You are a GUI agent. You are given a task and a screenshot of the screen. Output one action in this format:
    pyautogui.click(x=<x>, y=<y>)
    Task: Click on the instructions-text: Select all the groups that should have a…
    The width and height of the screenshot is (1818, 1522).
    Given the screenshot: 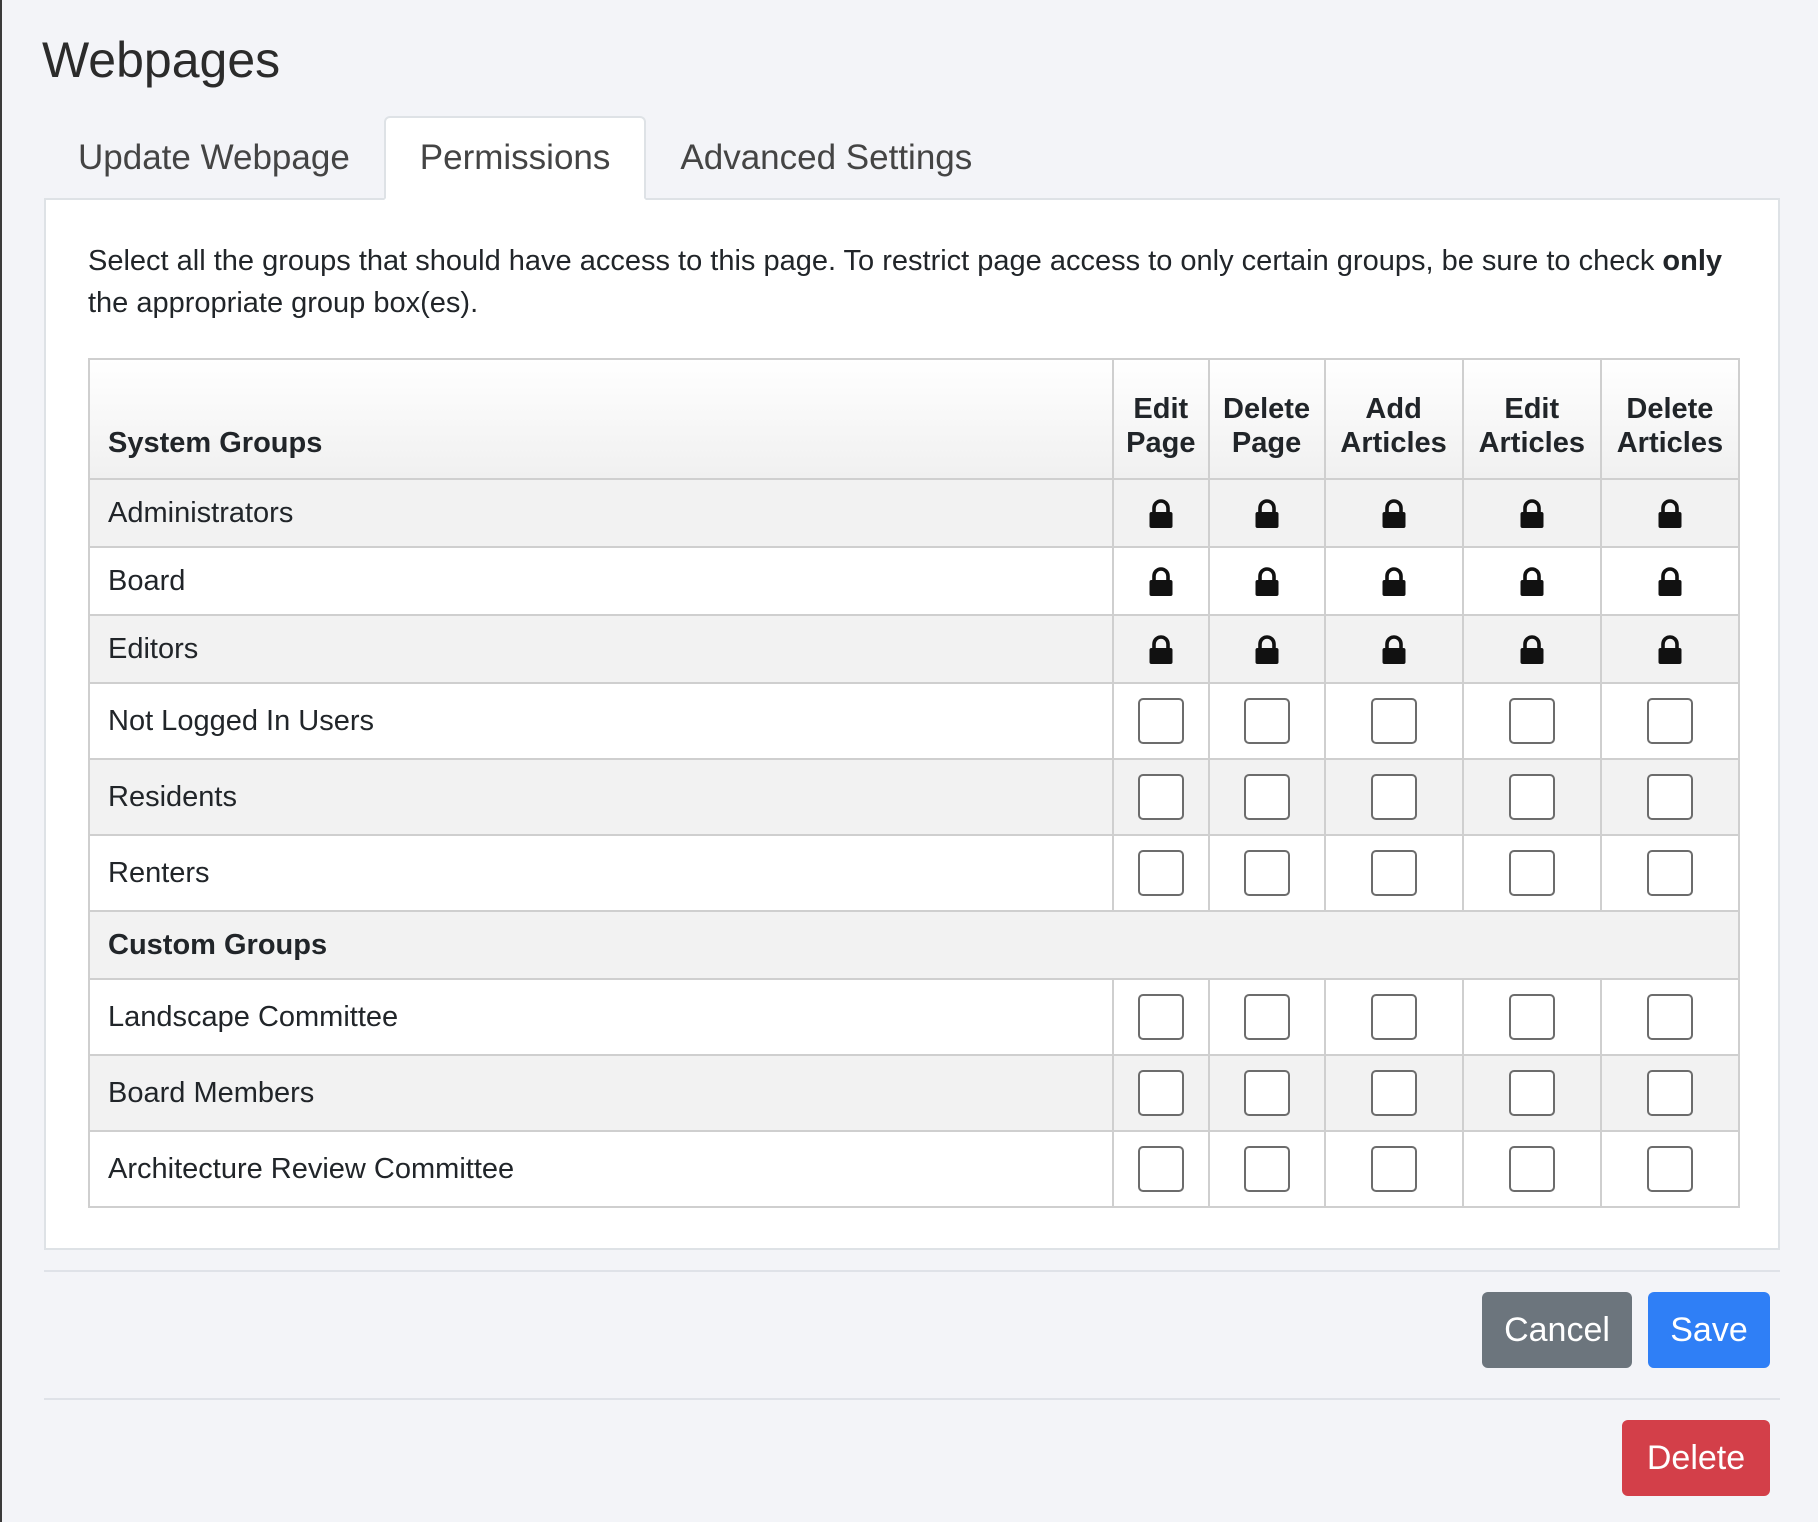 What is the action you would take?
    pyautogui.click(x=875, y=261)
    